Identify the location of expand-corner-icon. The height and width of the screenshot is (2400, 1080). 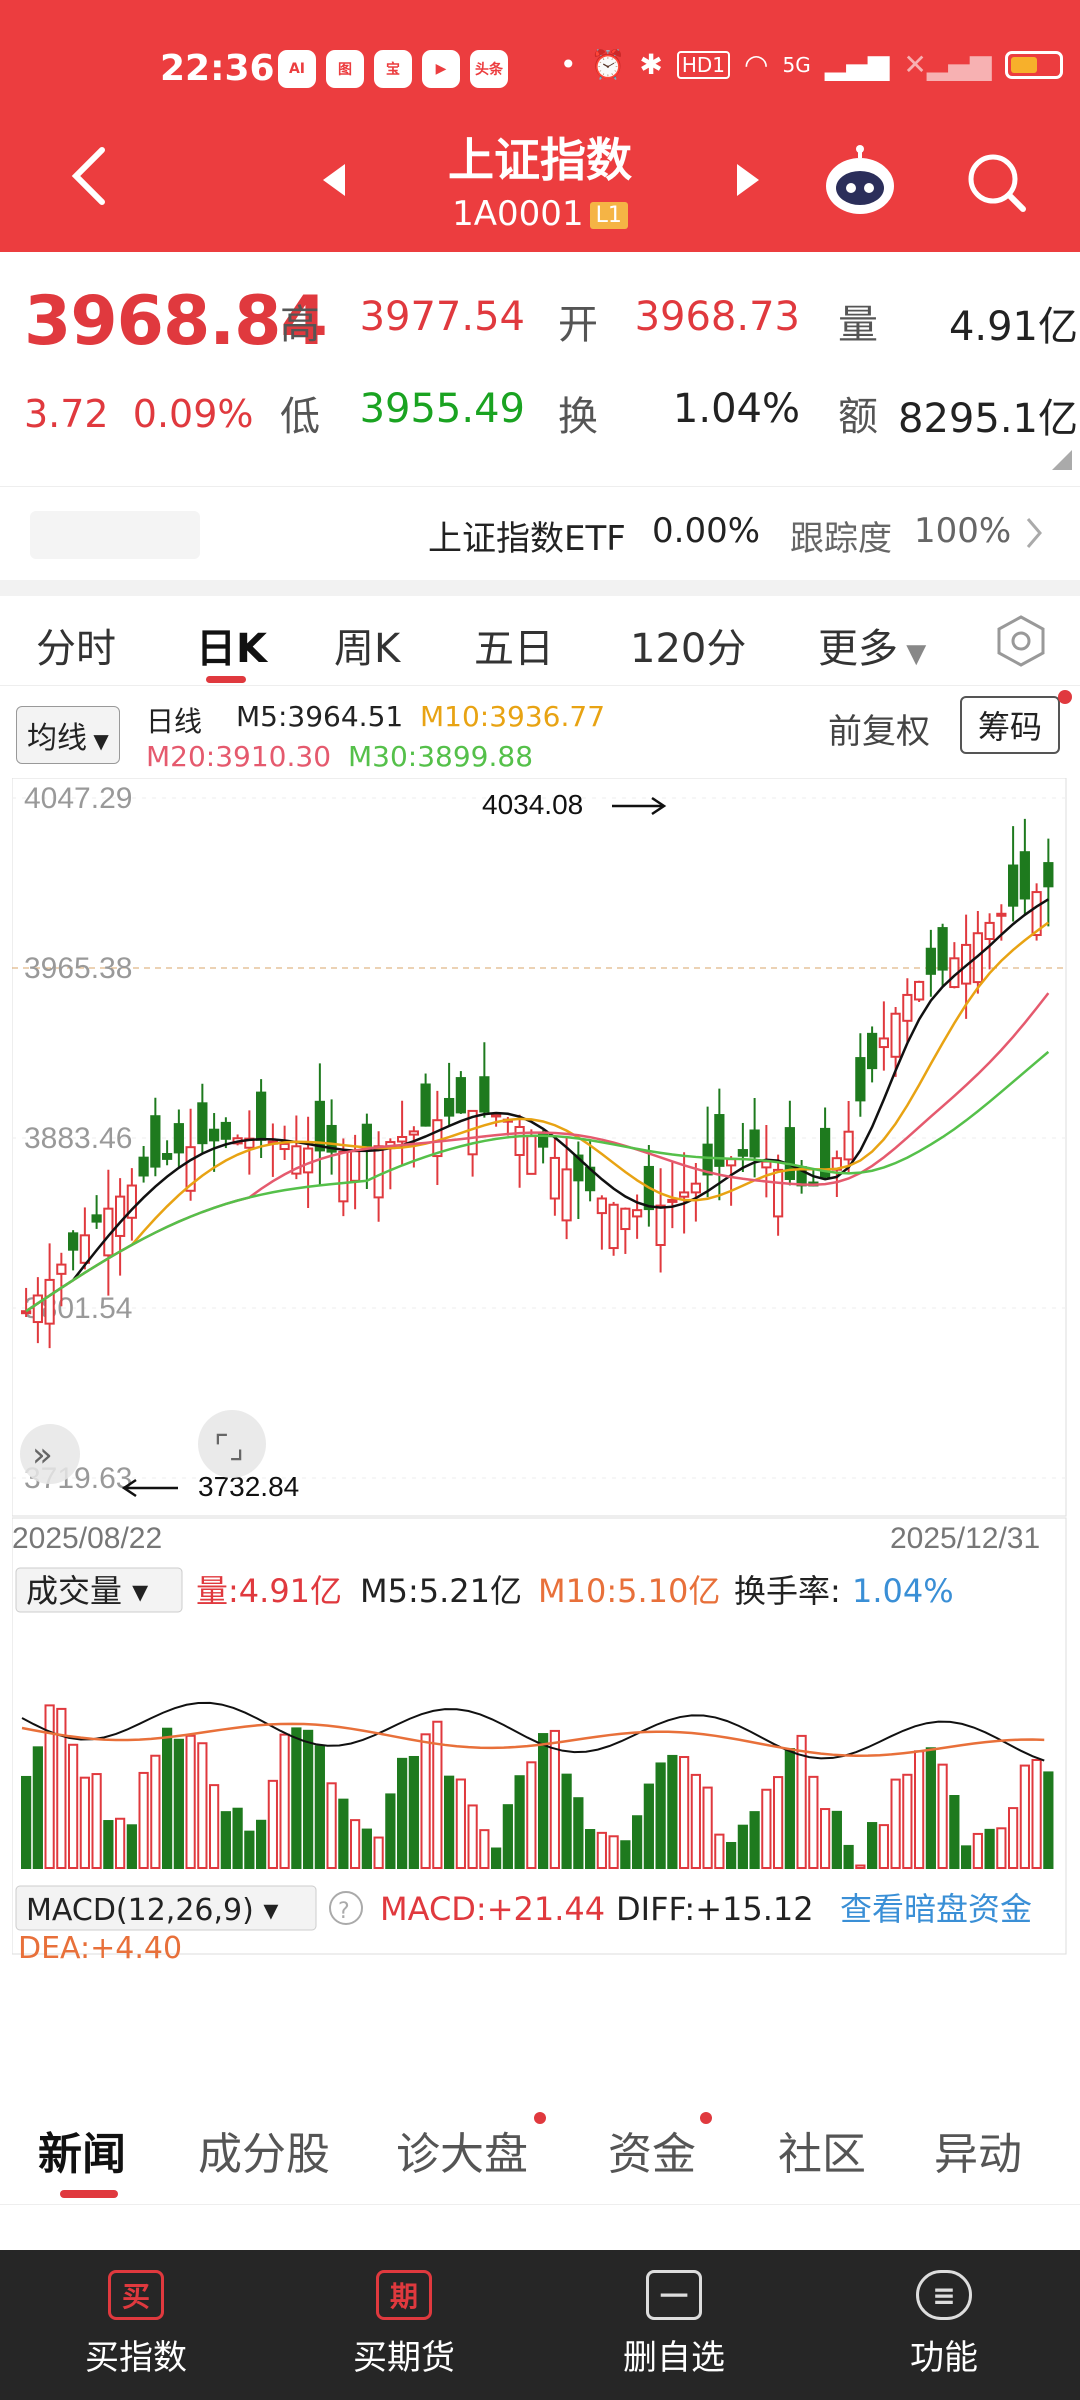
(1062, 460).